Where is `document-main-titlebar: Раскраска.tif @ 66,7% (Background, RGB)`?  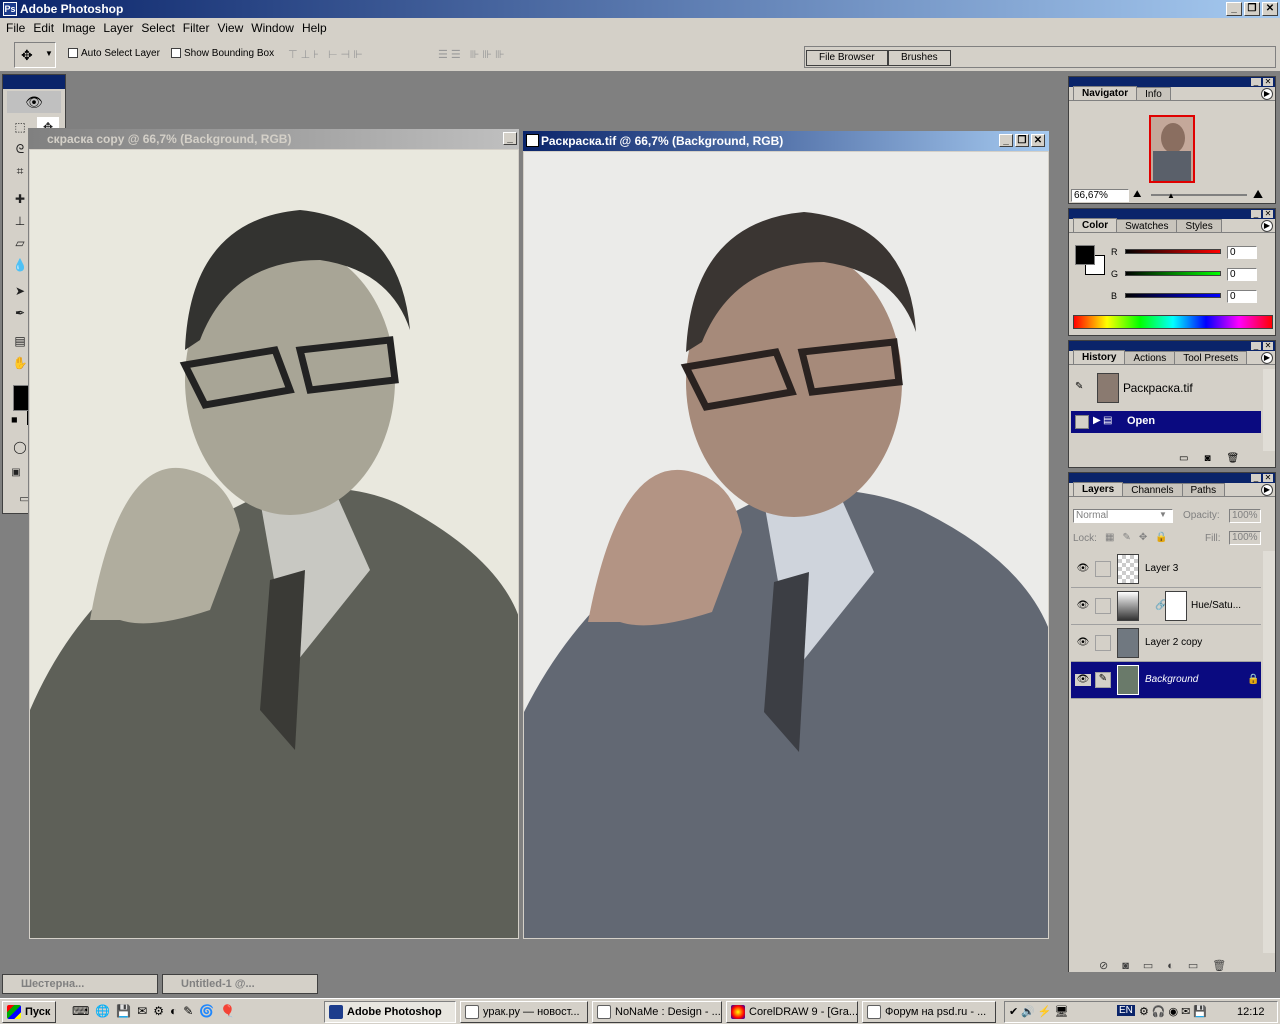
document-main-titlebar: Раскраска.tif @ 66,7% (Background, RGB) is located at coordinates (786, 141).